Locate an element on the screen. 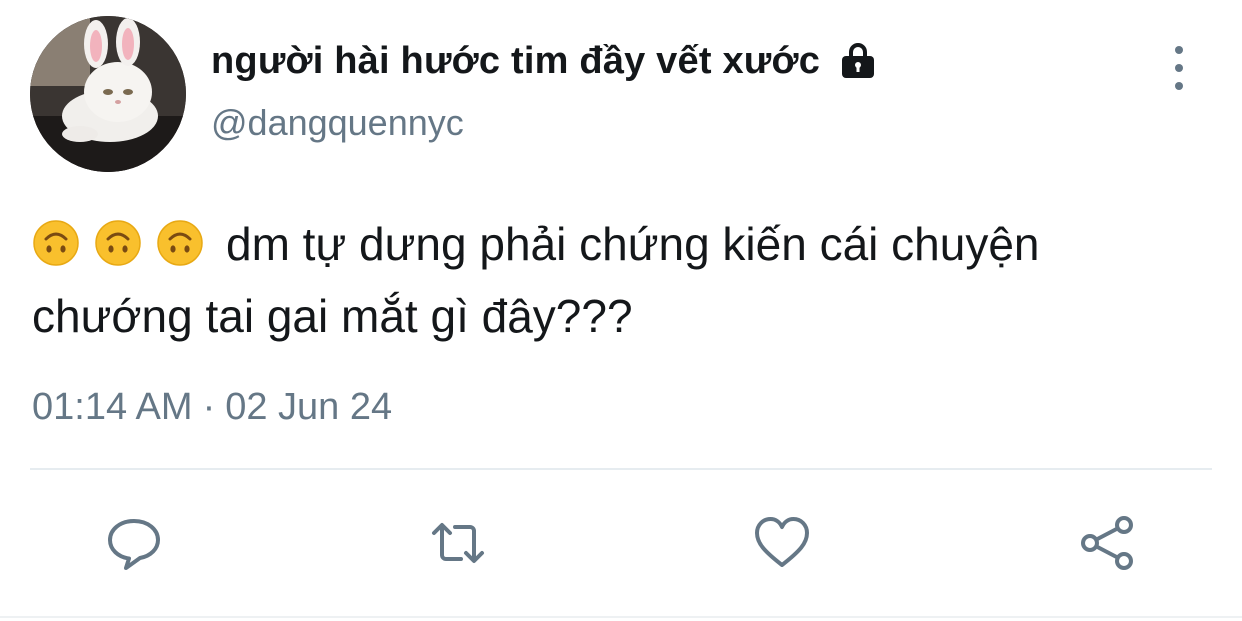 Image resolution: width=1242 pixels, height=621 pixels. display-name-row: người hài hước tim đầy vết xước is located at coordinates (544, 61).